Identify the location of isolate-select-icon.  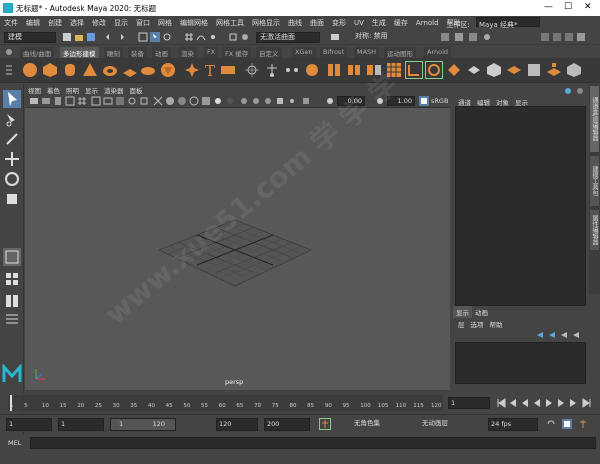
(280, 101).